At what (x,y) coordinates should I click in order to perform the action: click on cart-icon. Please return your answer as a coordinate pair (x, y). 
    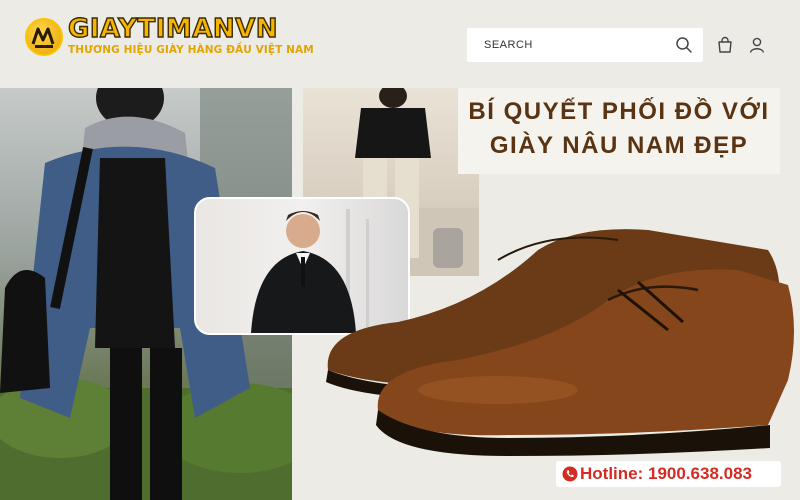
    Looking at the image, I should click on (725, 47).